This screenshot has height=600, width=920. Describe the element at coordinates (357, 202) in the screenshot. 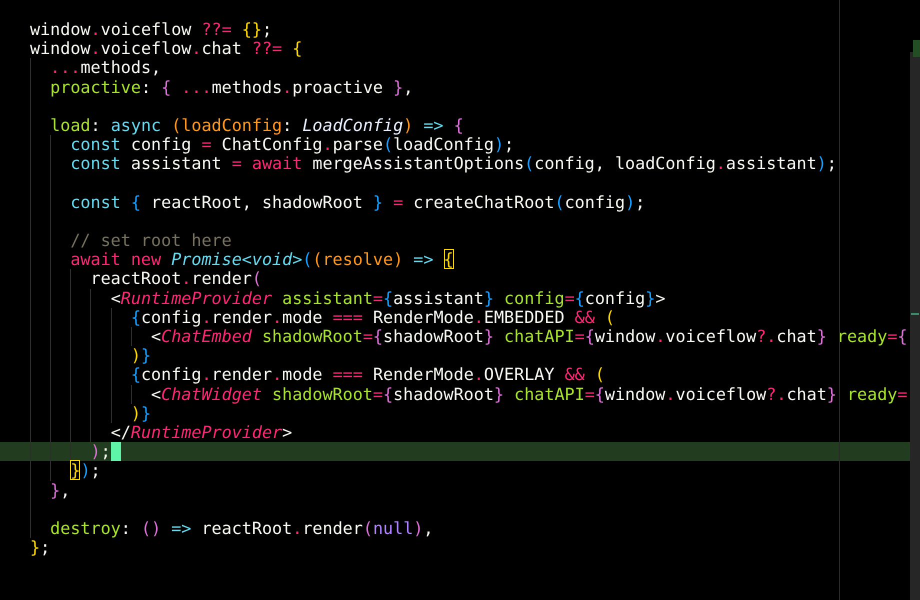

I see `code-line: const { reactRoot, shadowRoot } = createChatRoot(config);` at that location.